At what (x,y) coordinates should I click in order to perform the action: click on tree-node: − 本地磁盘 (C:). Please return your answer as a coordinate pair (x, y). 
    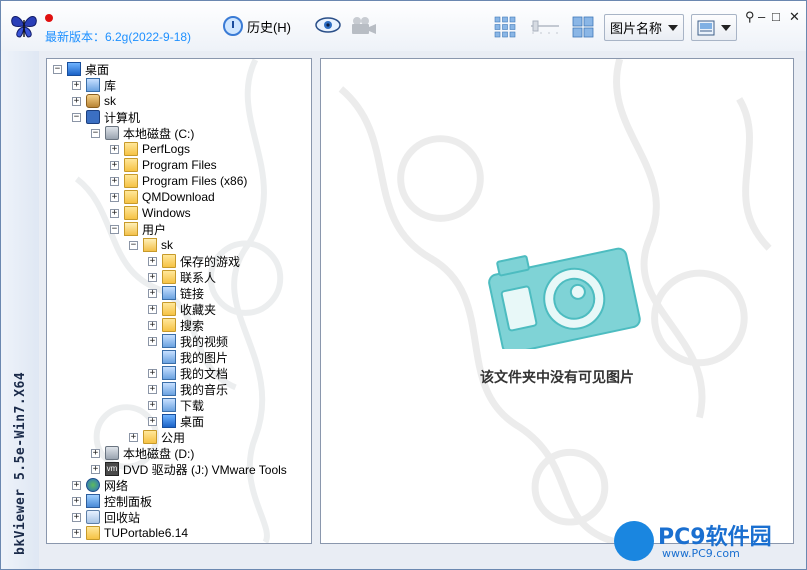
    Looking at the image, I should click on (142, 133).